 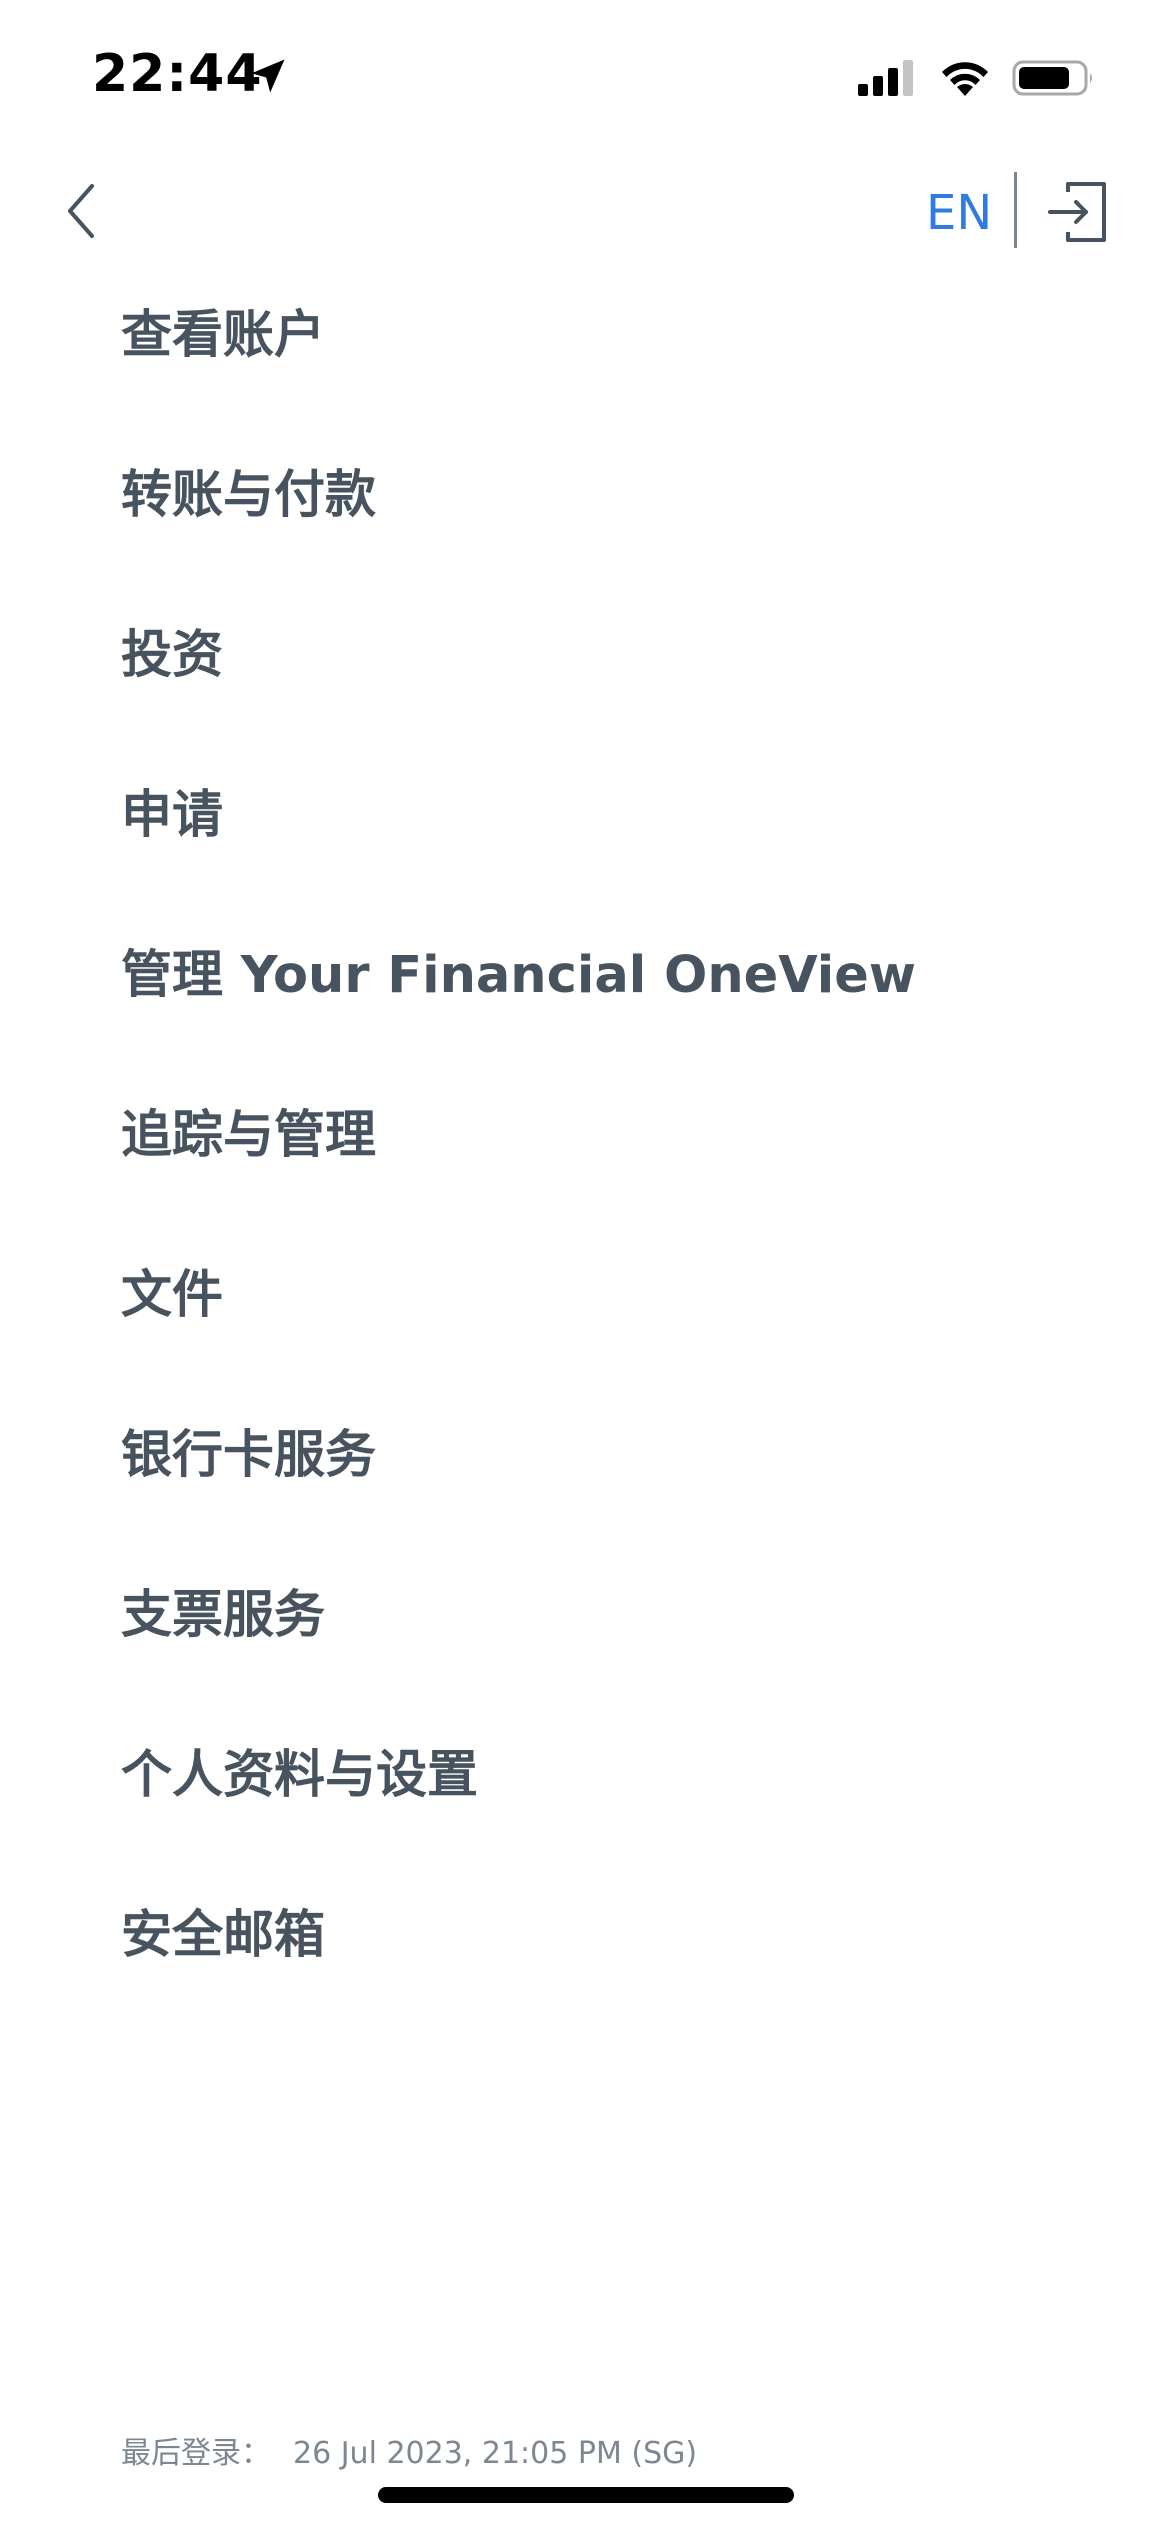 What do you see at coordinates (585, 336) in the screenshot?
I see `menu-item-view-accounts: 查看账户` at bounding box center [585, 336].